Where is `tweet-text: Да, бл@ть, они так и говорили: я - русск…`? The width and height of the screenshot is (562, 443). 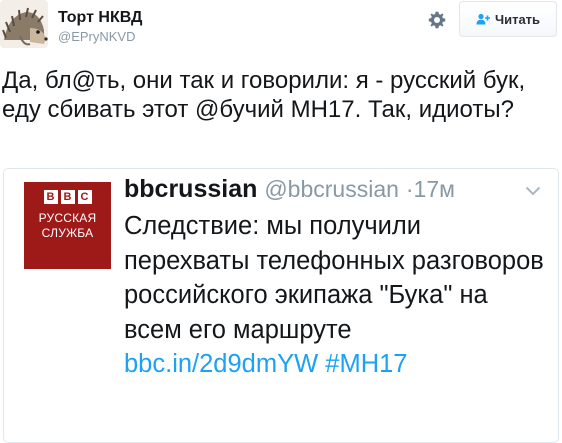 tweet-text: Да, бл@ть, они так и говорили: я - русск… is located at coordinates (264, 95).